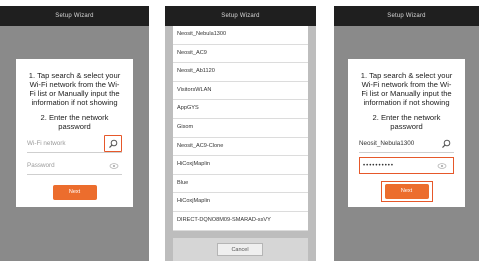 The image size is (479, 275). What do you see at coordinates (66, 165) in the screenshot?
I see `password-placeholder: Password` at bounding box center [66, 165].